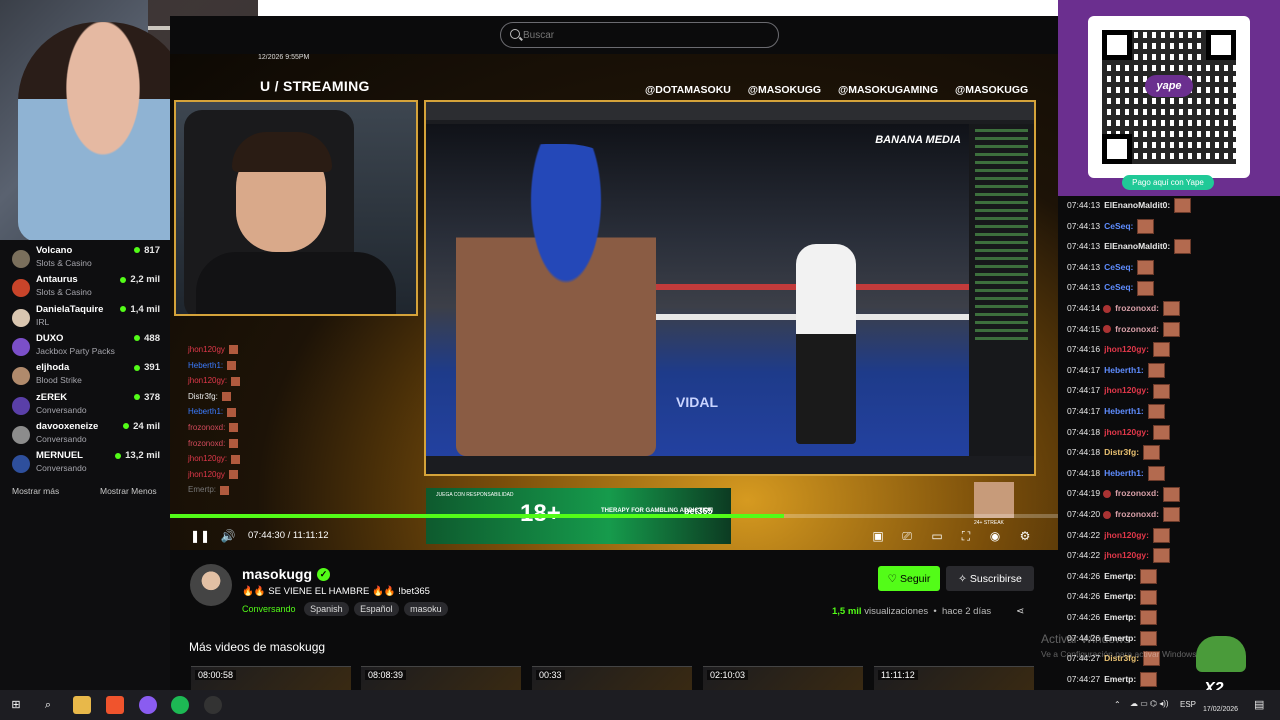 This screenshot has height=720, width=1280. What do you see at coordinates (907, 536) in the screenshot?
I see `clip-icon: ⎚` at bounding box center [907, 536].